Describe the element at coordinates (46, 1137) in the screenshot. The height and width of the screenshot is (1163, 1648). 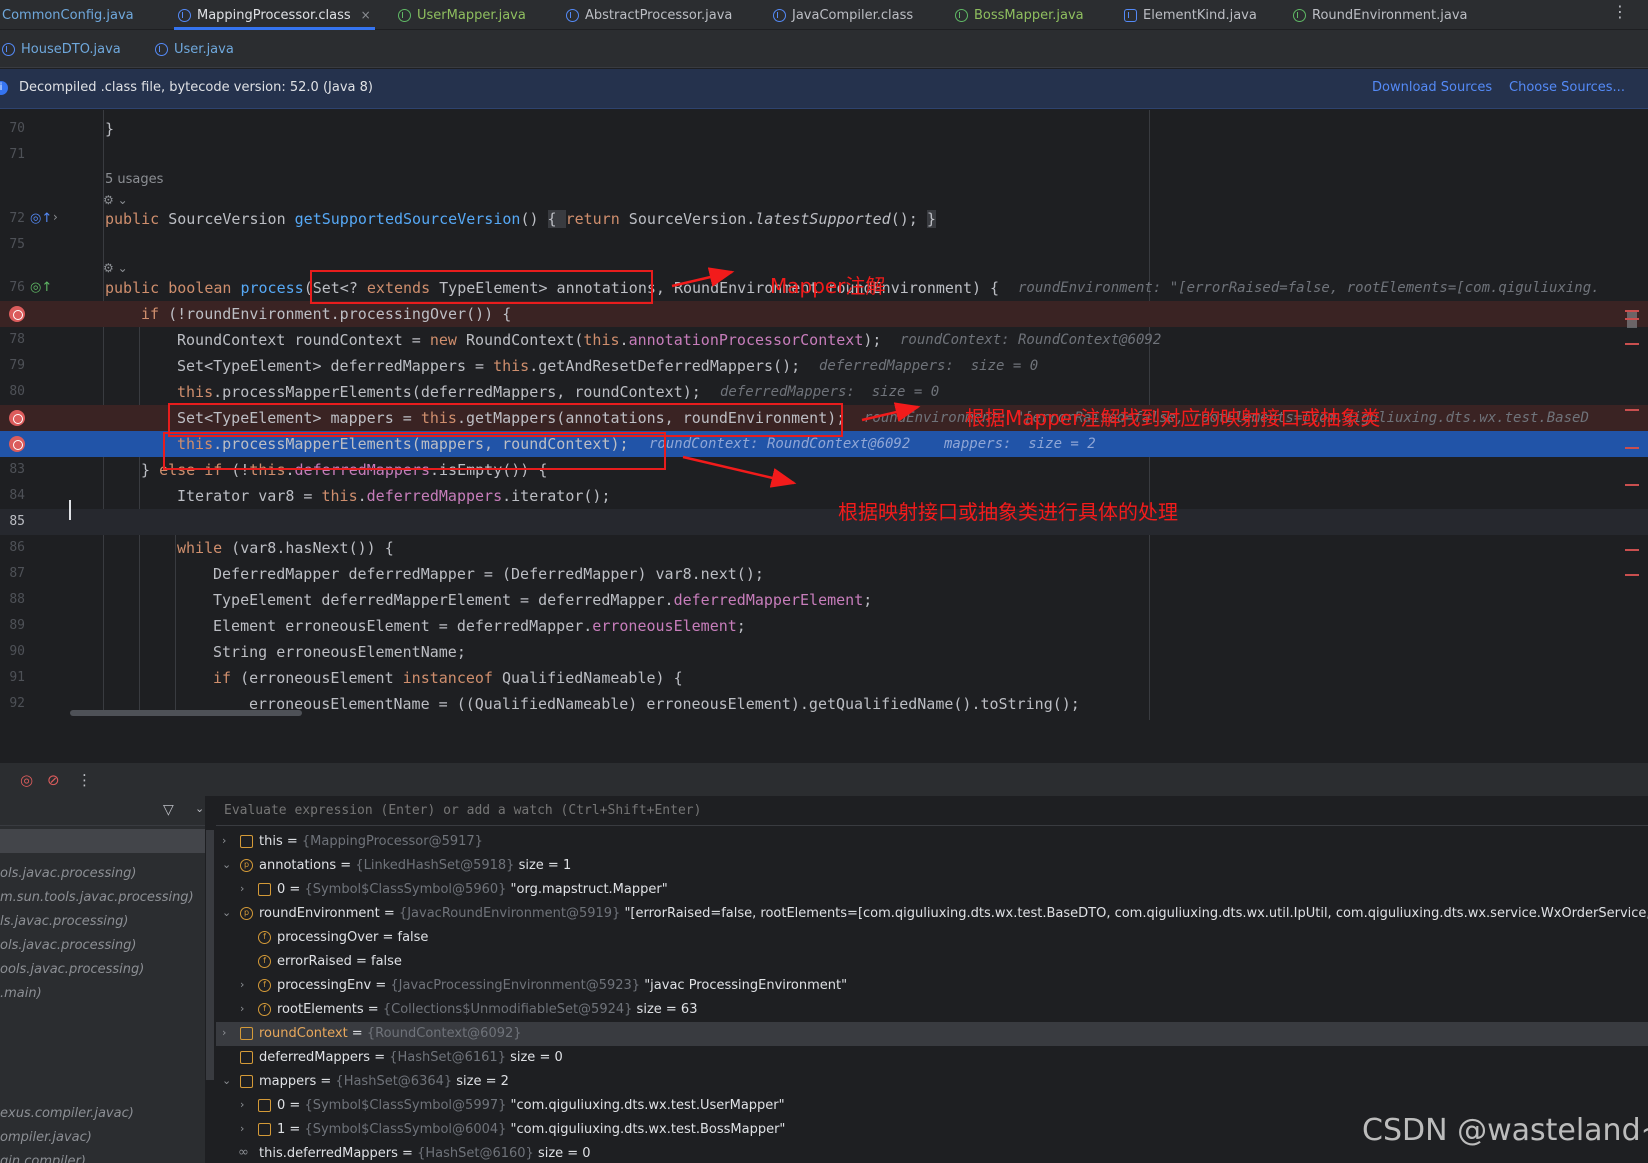
I see `stack-frame: ompiler.javac)` at that location.